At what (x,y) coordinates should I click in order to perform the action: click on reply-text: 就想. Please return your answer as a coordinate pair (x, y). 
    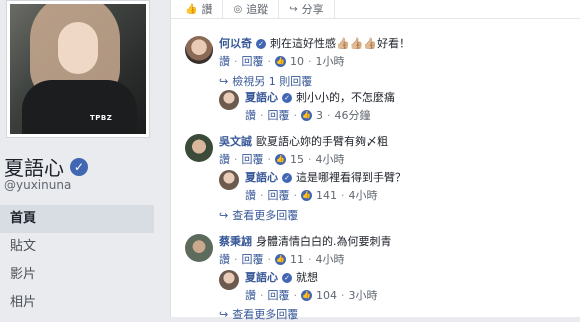
    Looking at the image, I should click on (307, 277).